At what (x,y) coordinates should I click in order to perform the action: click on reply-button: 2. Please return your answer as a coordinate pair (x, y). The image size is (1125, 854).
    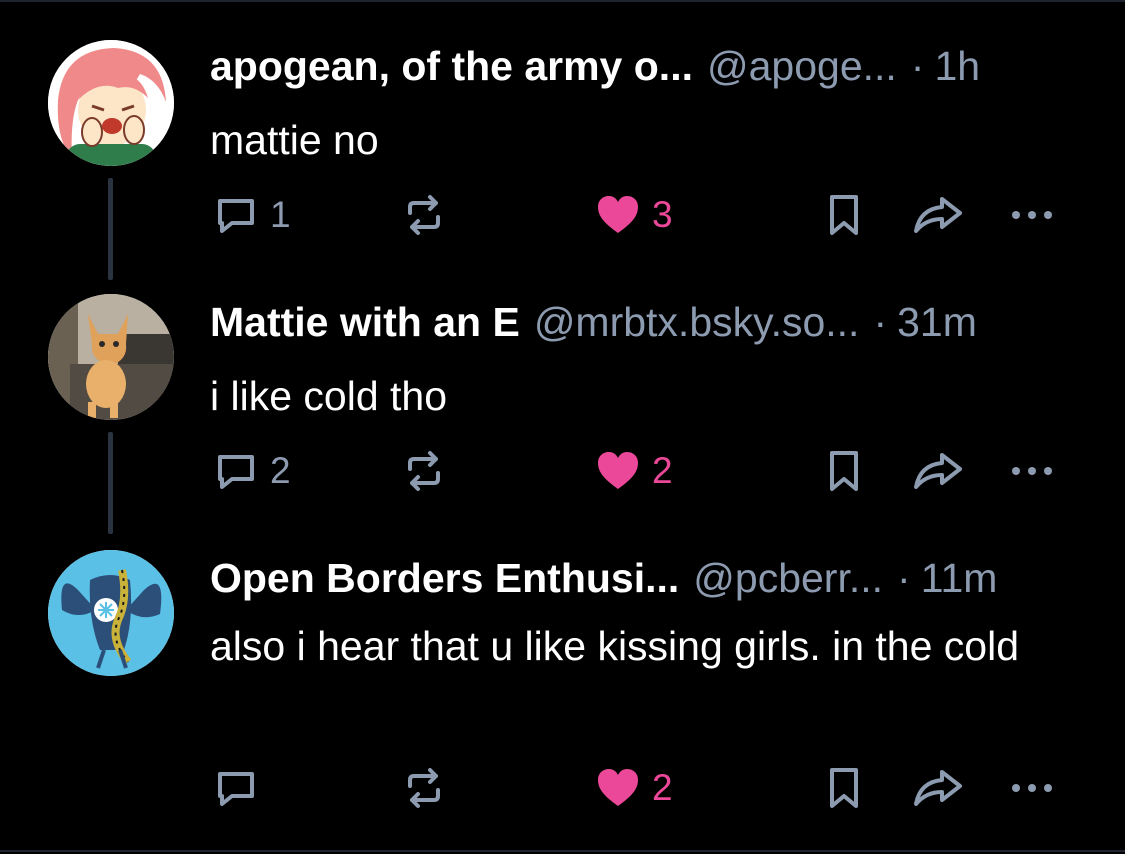
    Looking at the image, I should click on (251, 471).